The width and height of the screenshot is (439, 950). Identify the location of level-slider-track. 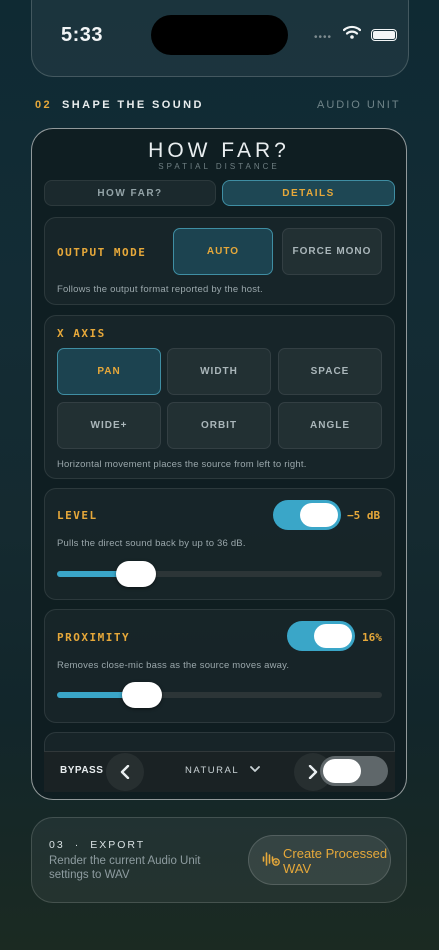
(219, 574).